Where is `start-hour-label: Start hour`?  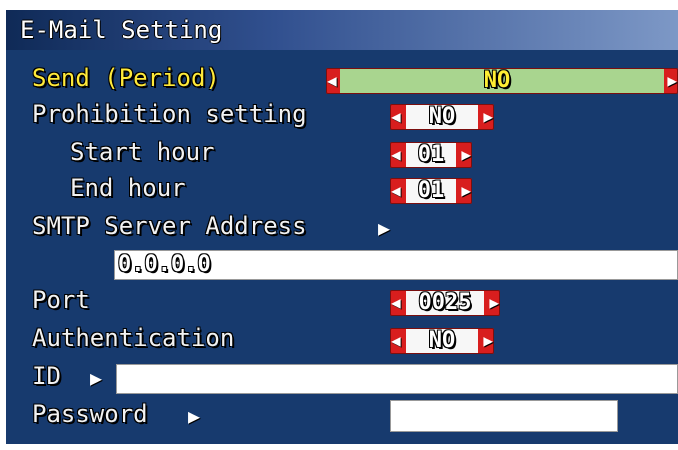 start-hour-label: Start hour is located at coordinates (142, 152).